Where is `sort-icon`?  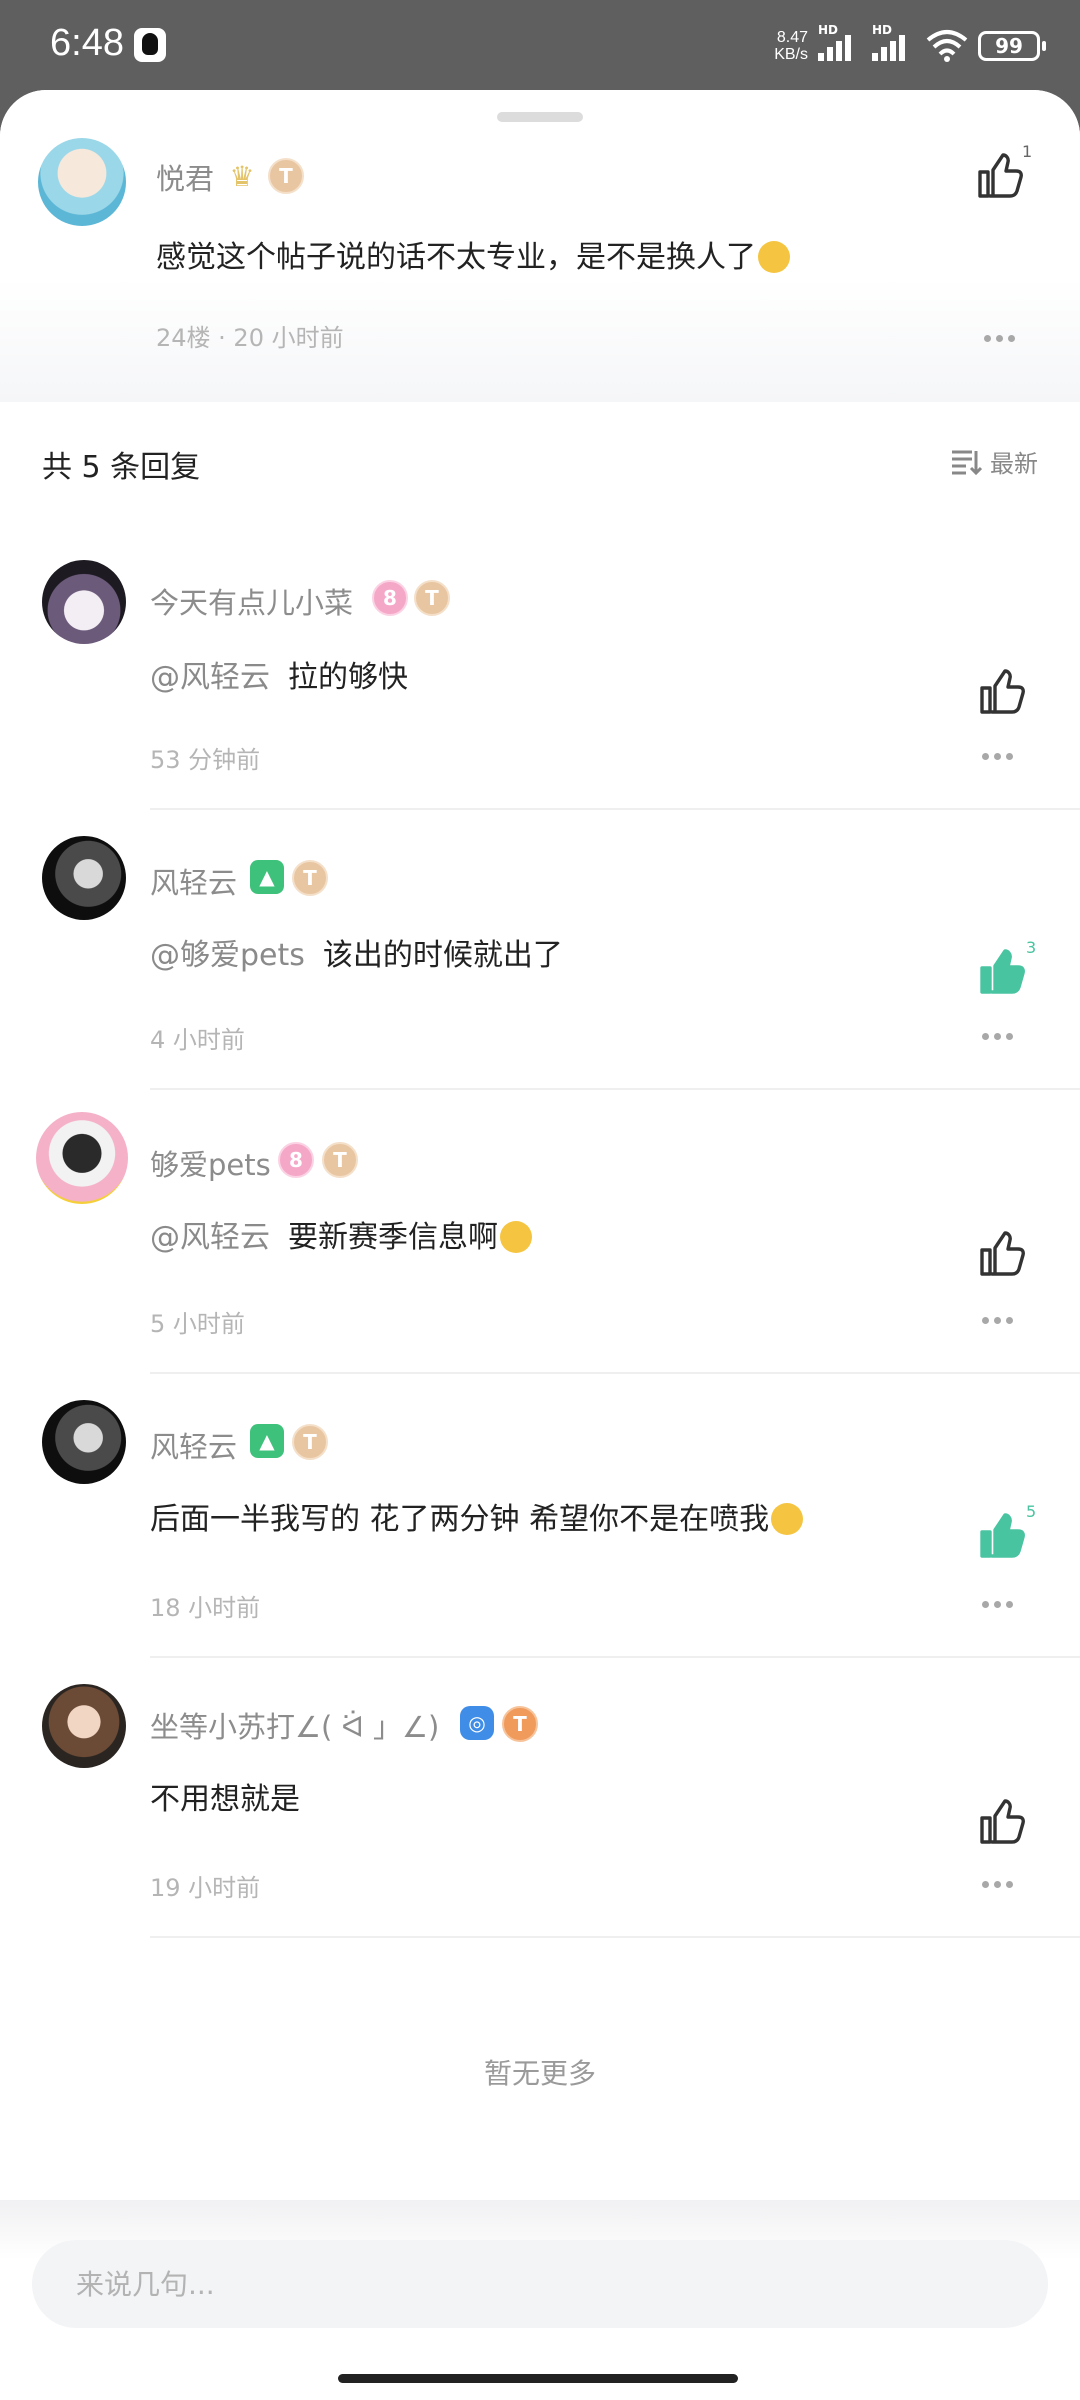 sort-icon is located at coordinates (967, 462).